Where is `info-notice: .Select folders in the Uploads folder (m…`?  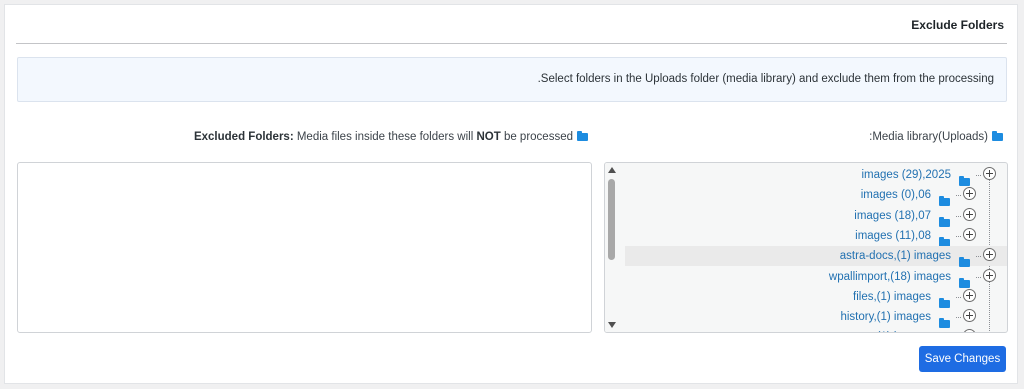 info-notice: .Select folders in the Uploads folder (m… is located at coordinates (512, 79).